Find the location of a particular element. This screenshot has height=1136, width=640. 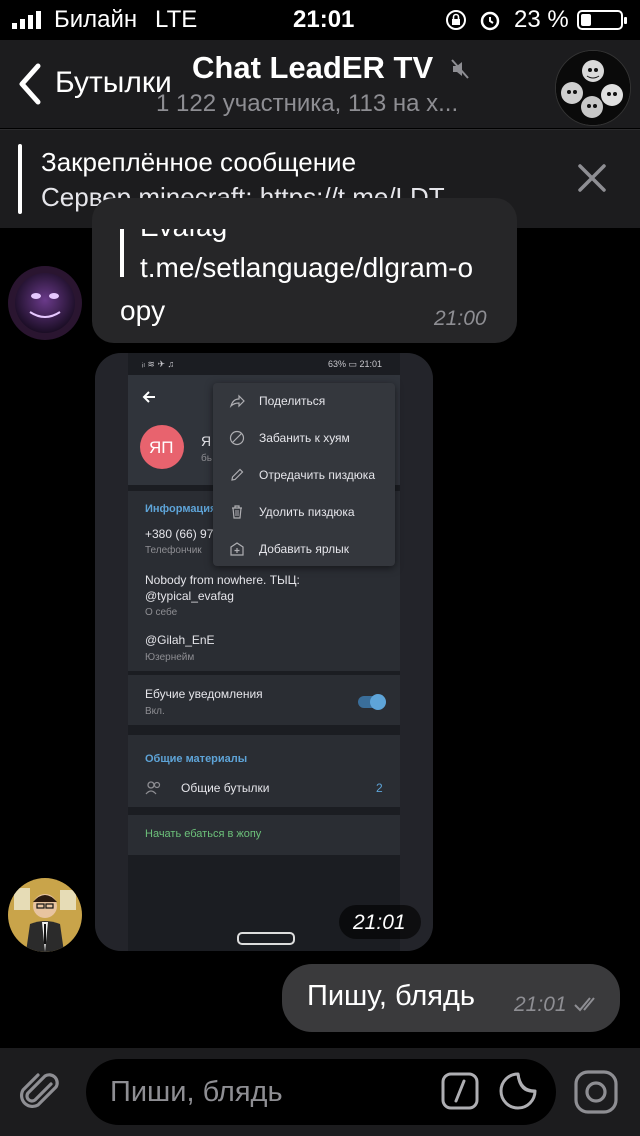

photo-notif-label: Ебучие уведомления is located at coordinates (204, 694).